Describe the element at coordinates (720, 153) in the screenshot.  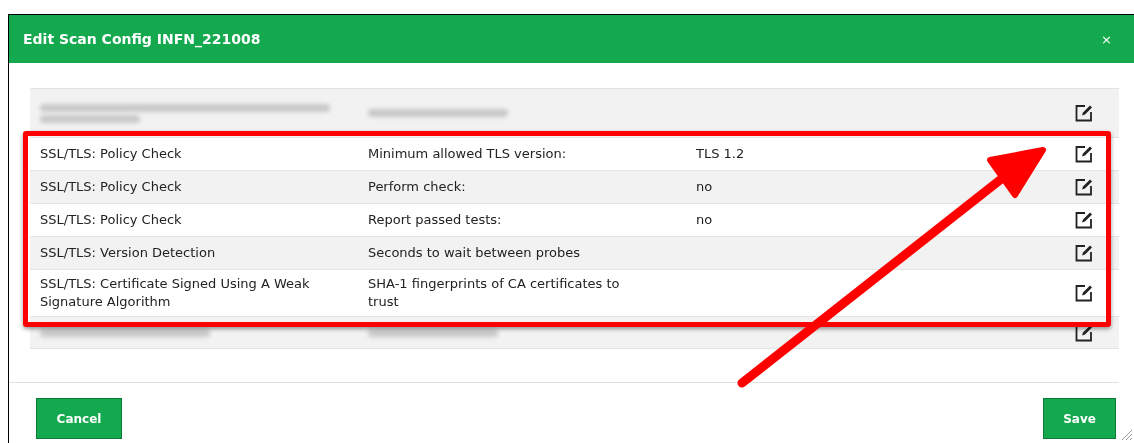
I see `preference-value: TLS 1.2` at that location.